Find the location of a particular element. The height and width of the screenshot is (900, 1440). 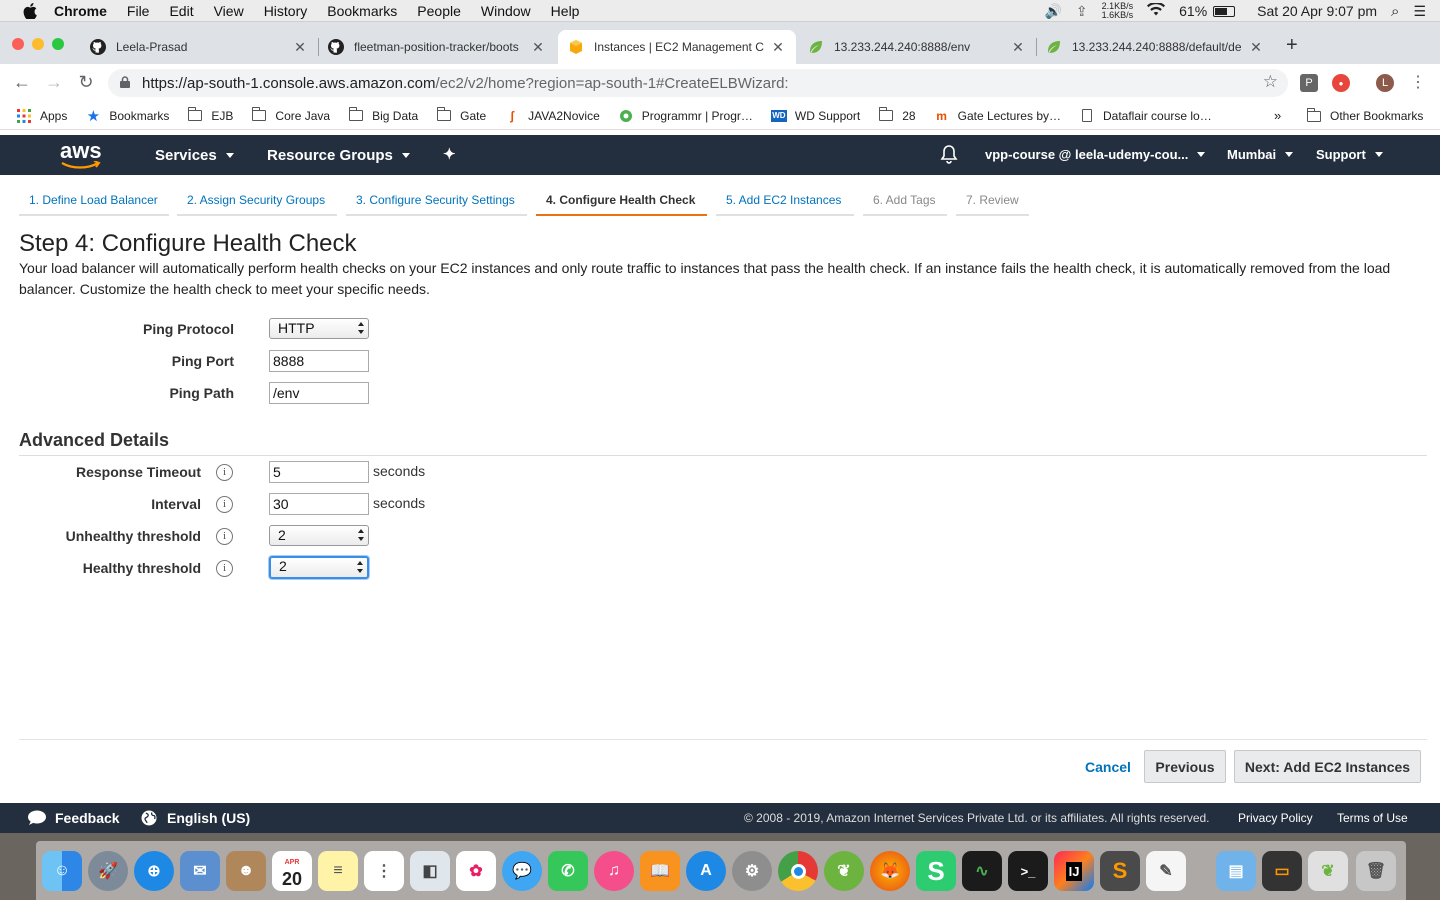

tab-env: 13.233.244.240:8888/env ✕ is located at coordinates (917, 47).